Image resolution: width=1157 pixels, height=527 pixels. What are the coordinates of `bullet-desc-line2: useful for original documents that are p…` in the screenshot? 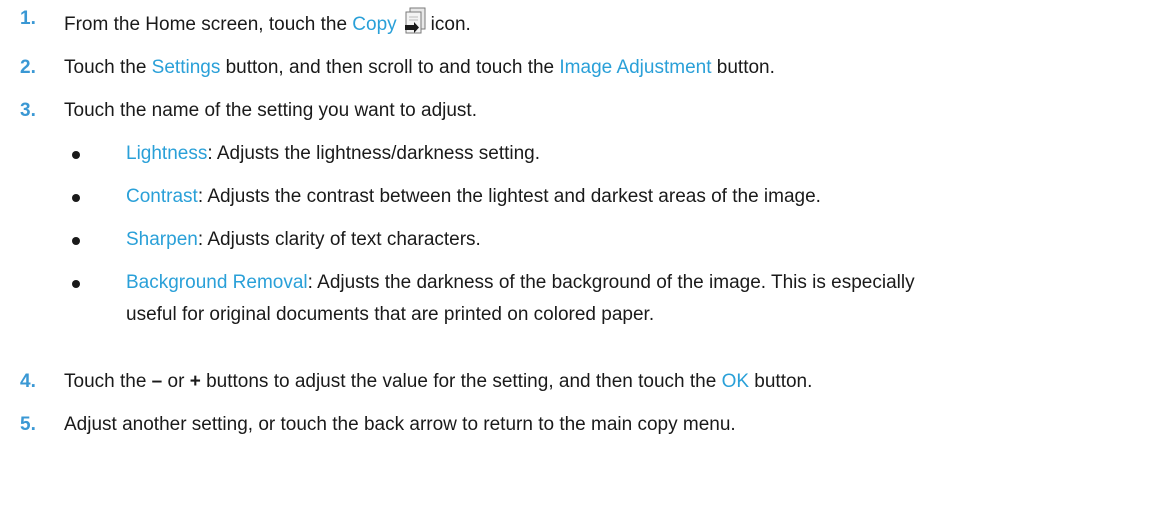 It's located at (390, 314).